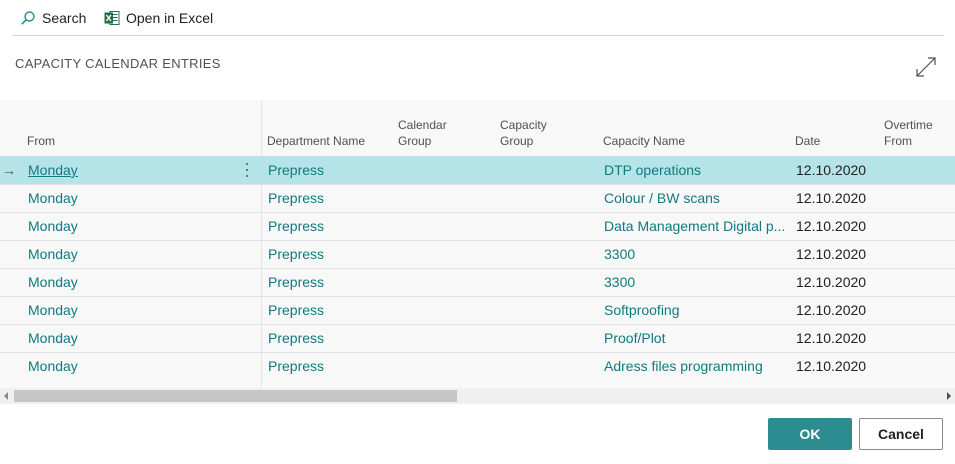 The image size is (955, 464). Describe the element at coordinates (696, 338) in the screenshot. I see `capacity-name-cell: Proof/Plot` at that location.